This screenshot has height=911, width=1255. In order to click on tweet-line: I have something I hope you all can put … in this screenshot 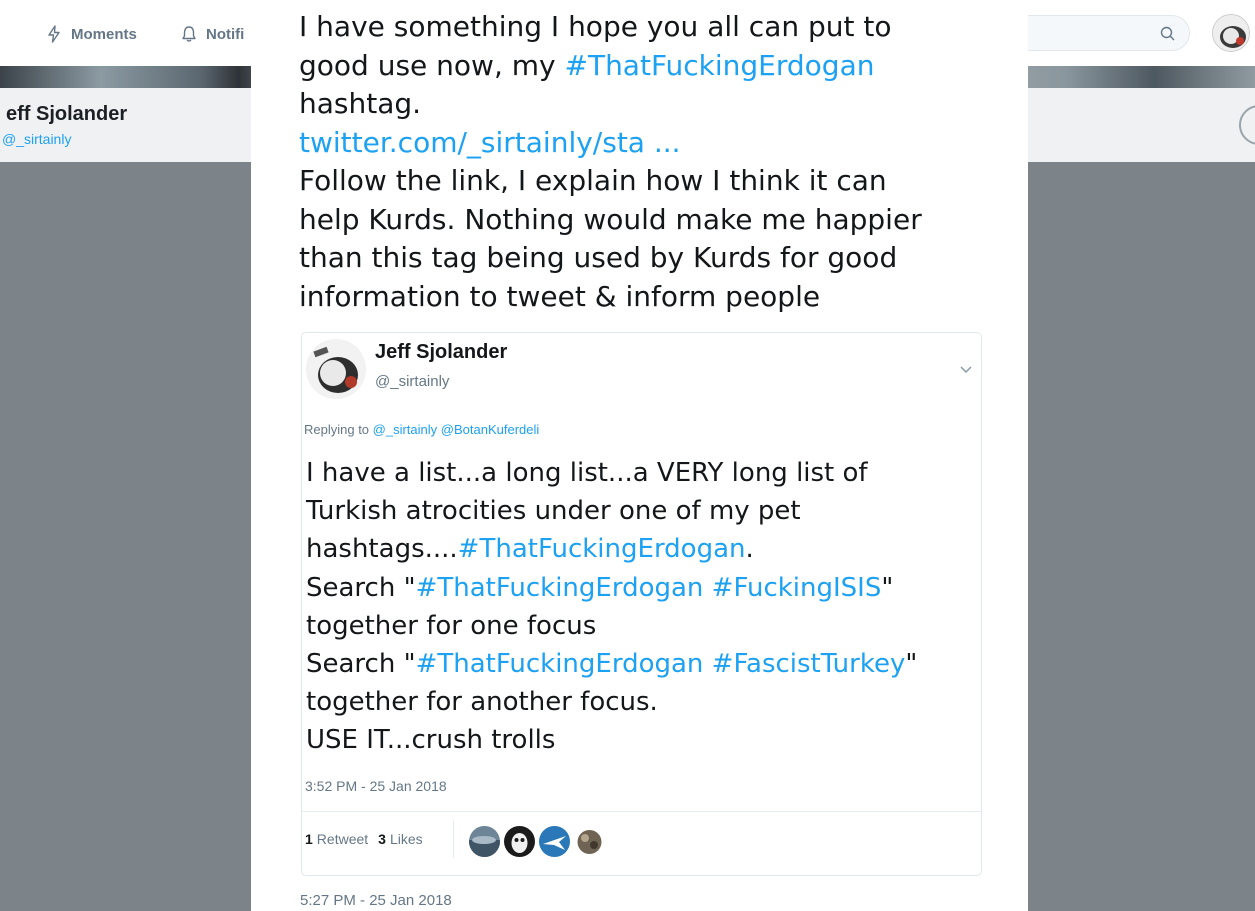, I will do `click(595, 26)`.